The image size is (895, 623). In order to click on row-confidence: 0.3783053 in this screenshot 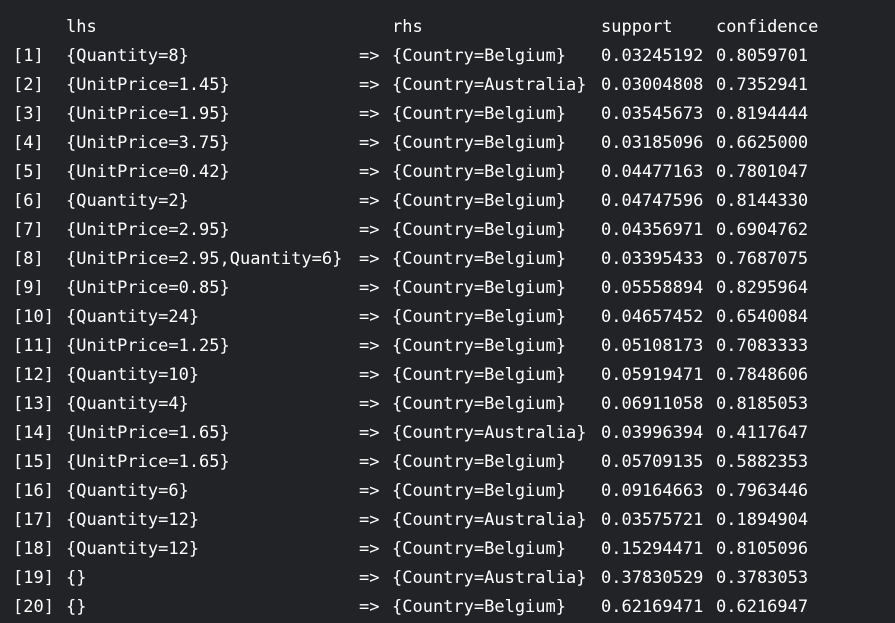, I will do `click(762, 578)`.